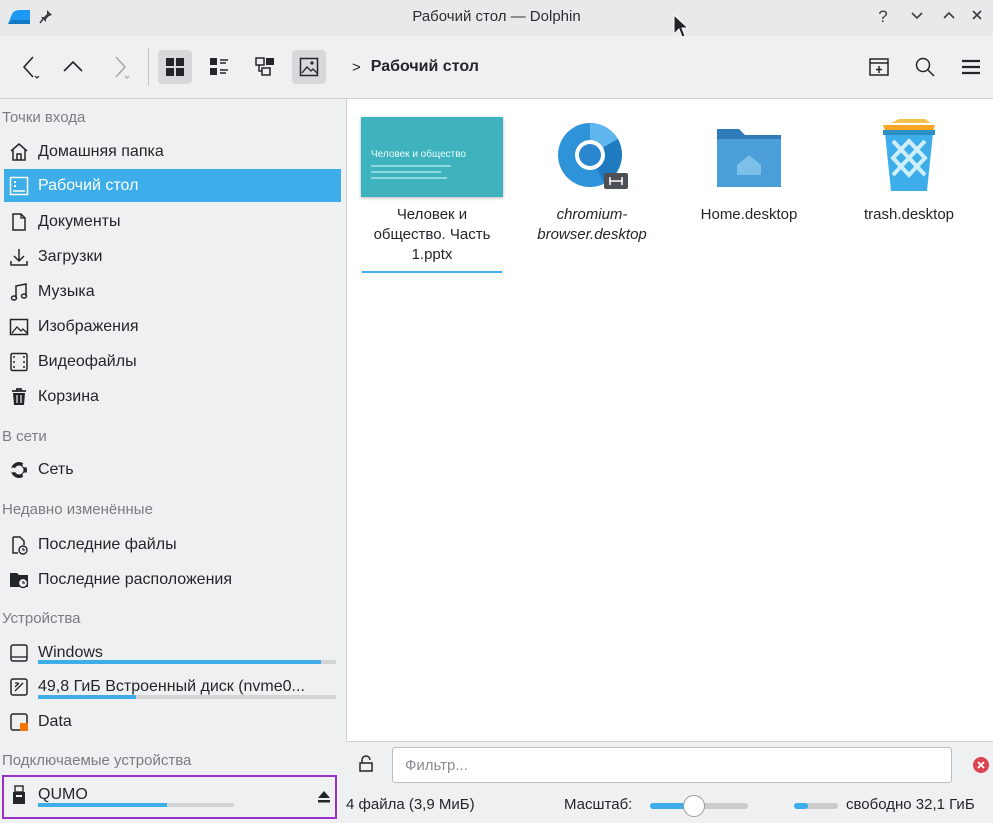 This screenshot has width=993, height=823. What do you see at coordinates (172, 185) in the screenshot?
I see `sidebar-item-desktop: Рабочий стол` at bounding box center [172, 185].